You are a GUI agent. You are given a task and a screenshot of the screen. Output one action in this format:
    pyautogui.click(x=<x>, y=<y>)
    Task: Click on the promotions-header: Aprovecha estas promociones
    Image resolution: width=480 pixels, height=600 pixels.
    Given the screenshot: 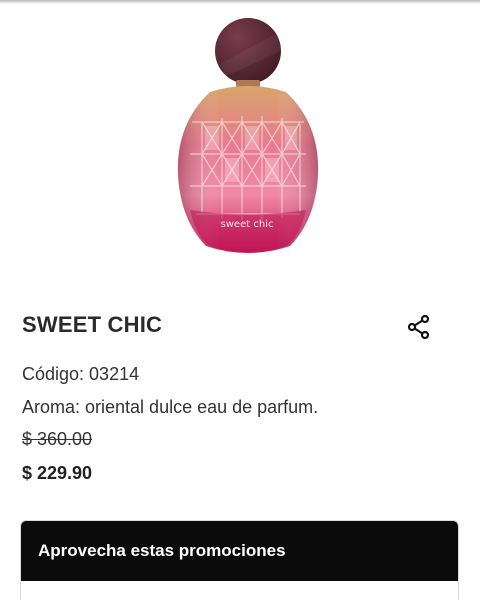 What is the action you would take?
    pyautogui.click(x=239, y=551)
    